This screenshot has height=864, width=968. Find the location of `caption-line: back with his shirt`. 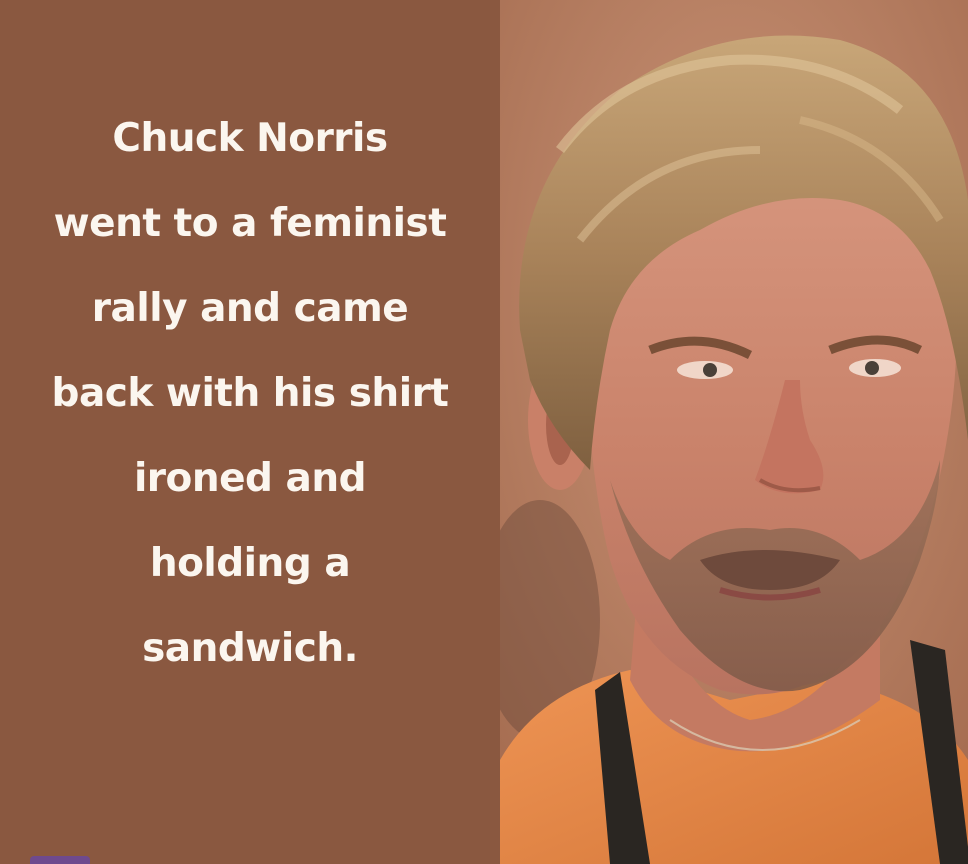

caption-line: back with his shirt is located at coordinates (250, 393).